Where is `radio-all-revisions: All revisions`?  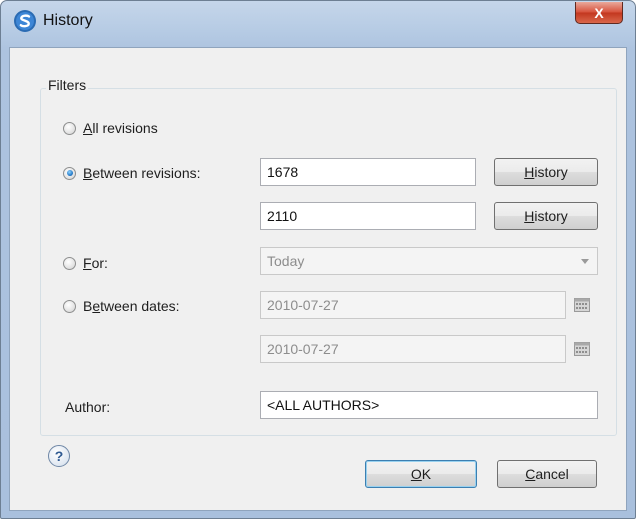
radio-all-revisions: All revisions is located at coordinates (110, 128).